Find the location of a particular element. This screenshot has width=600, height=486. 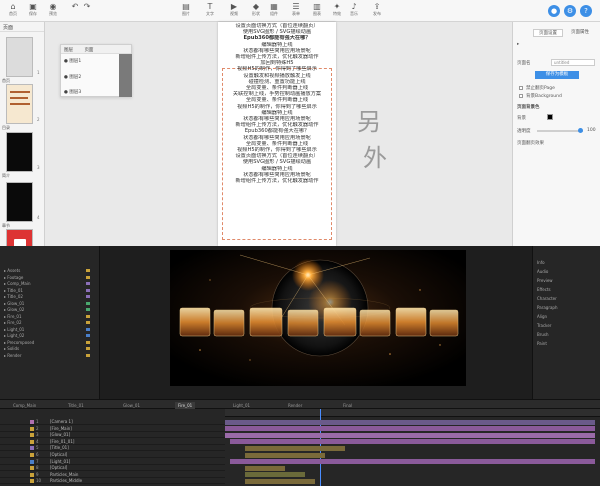

layer-name: Particles_Middle is located at coordinates (66, 481).